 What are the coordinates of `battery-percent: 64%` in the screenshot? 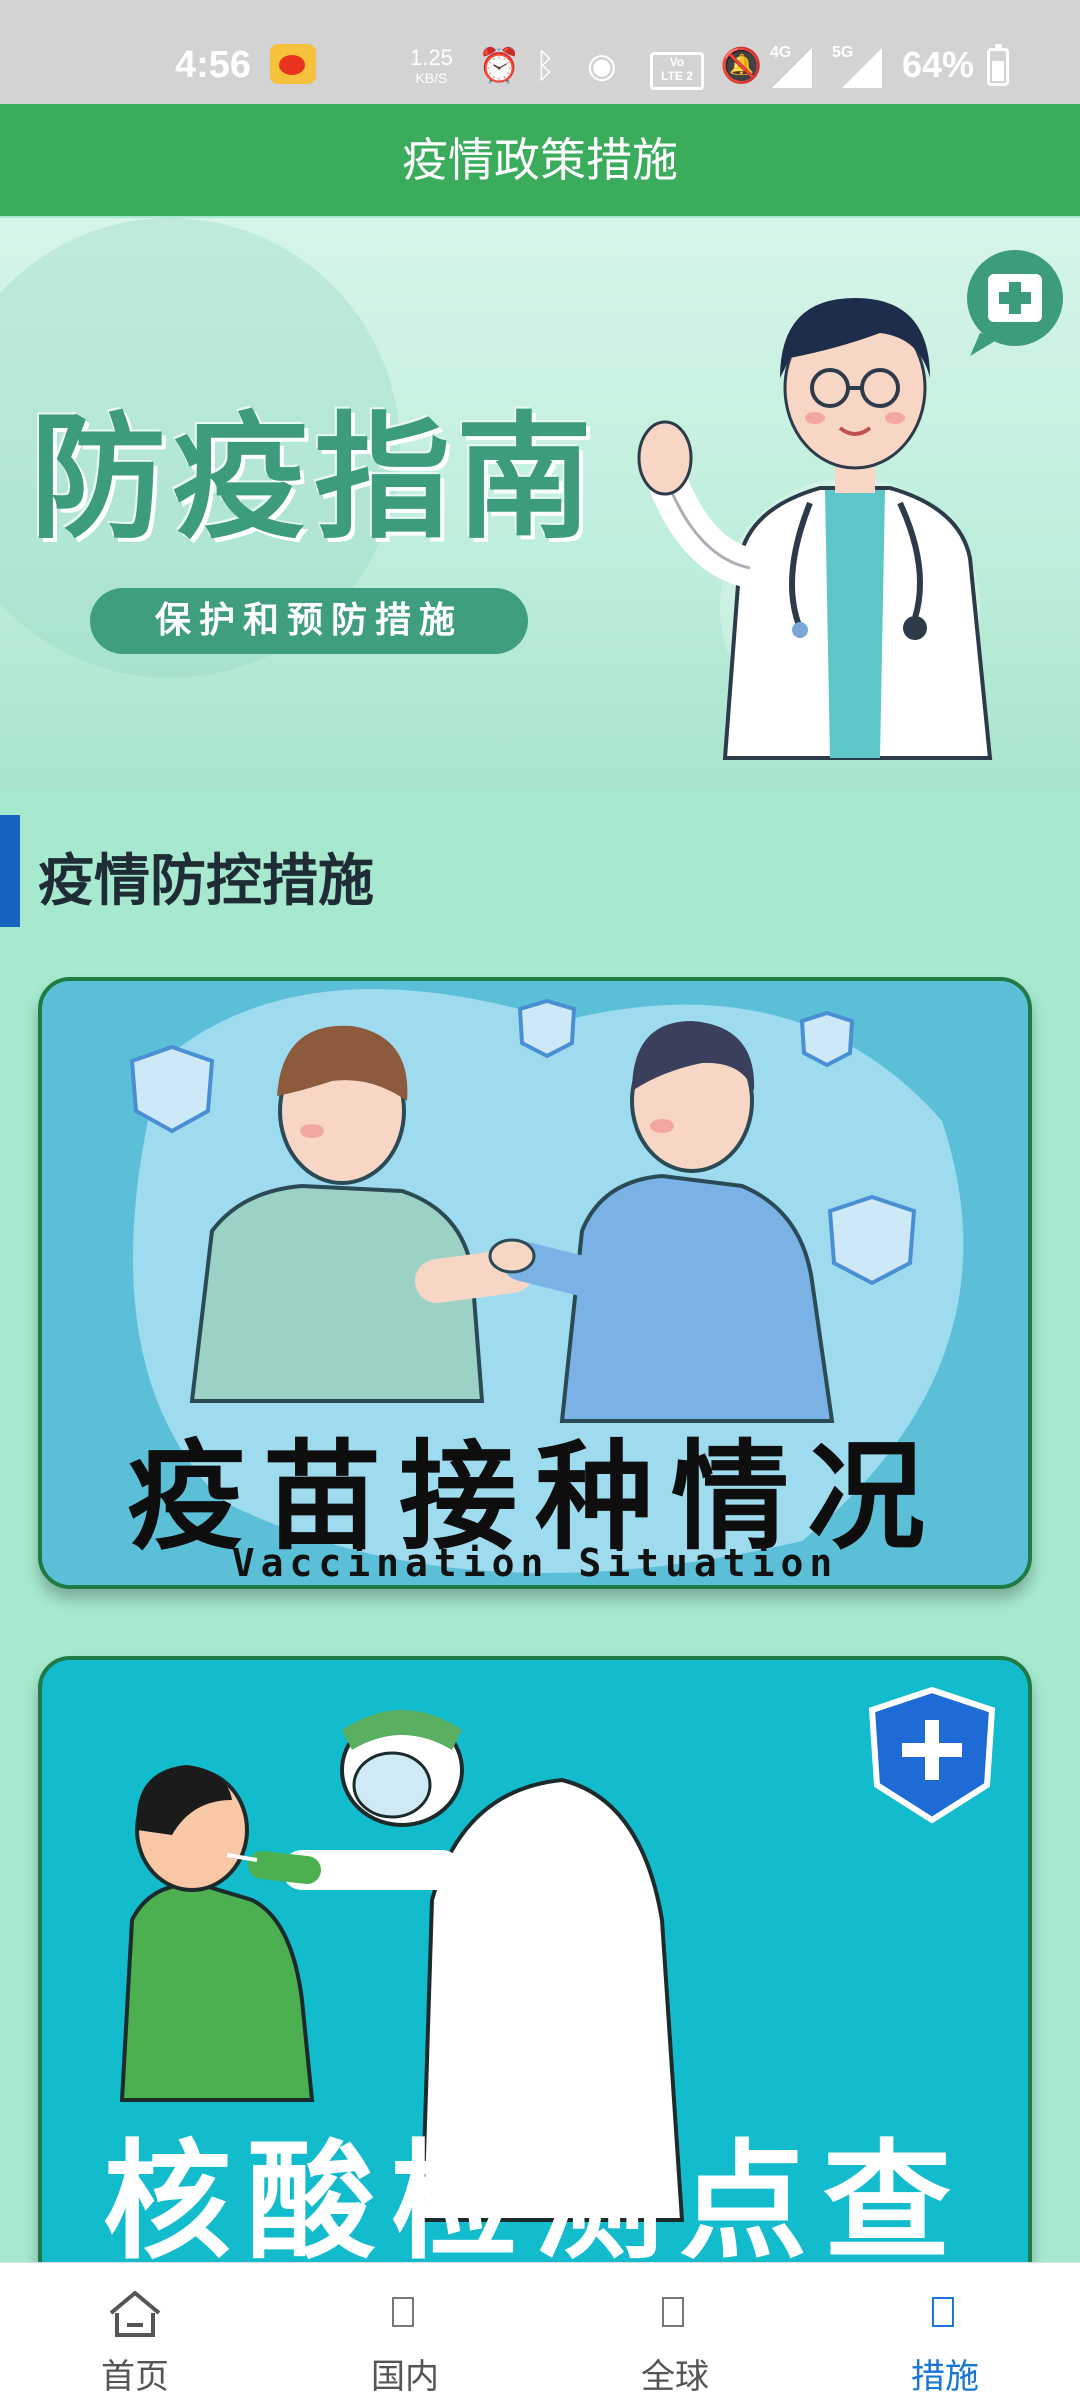 It's located at (938, 64).